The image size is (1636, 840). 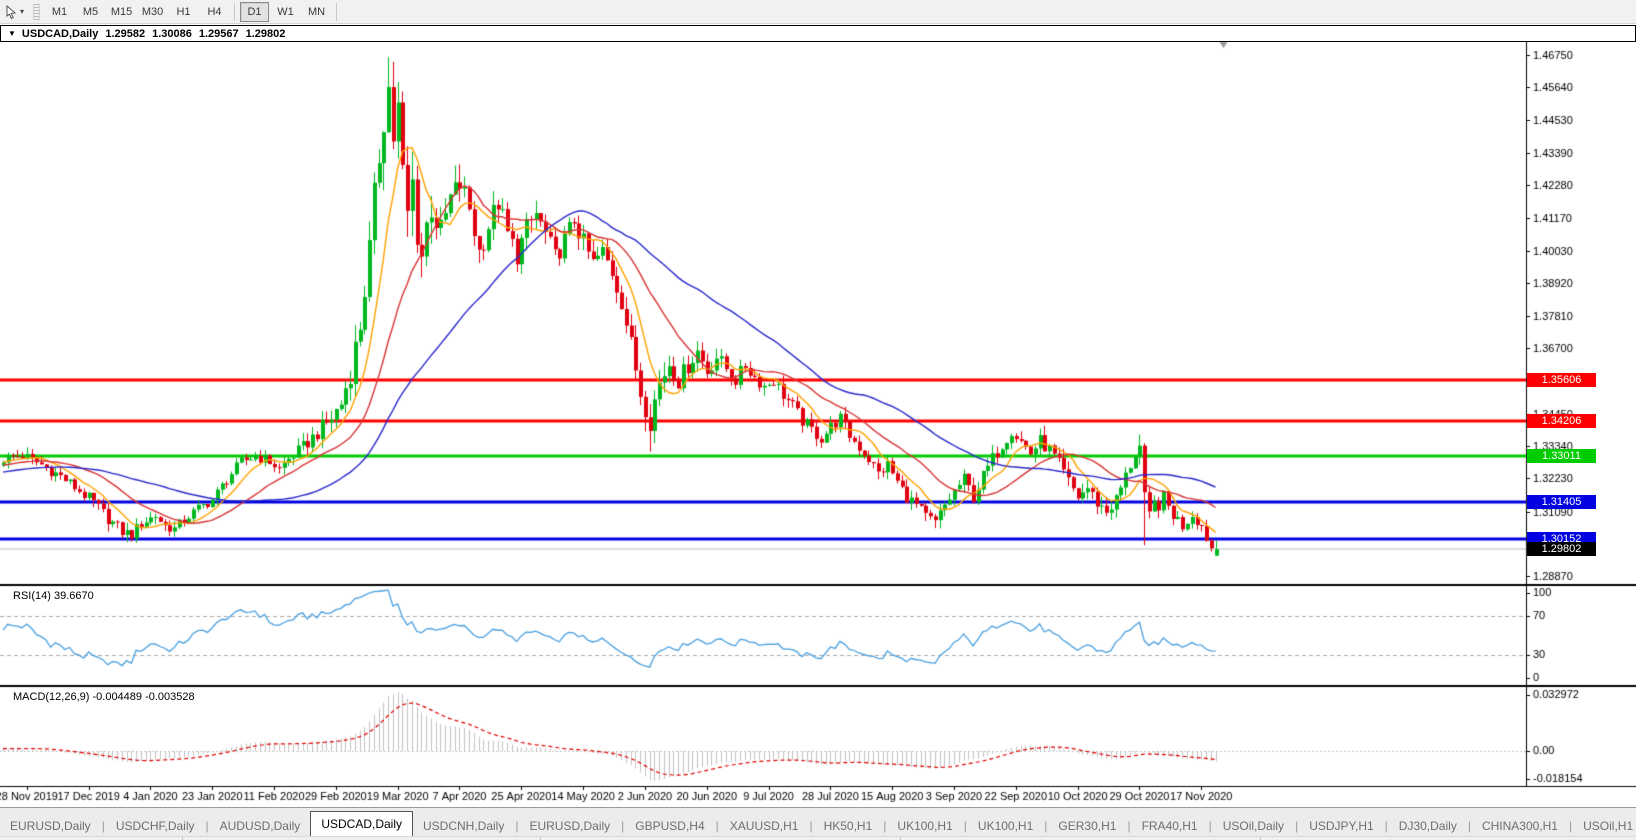 I want to click on tab-fra40-h1: FRA40,H1, so click(x=1170, y=826).